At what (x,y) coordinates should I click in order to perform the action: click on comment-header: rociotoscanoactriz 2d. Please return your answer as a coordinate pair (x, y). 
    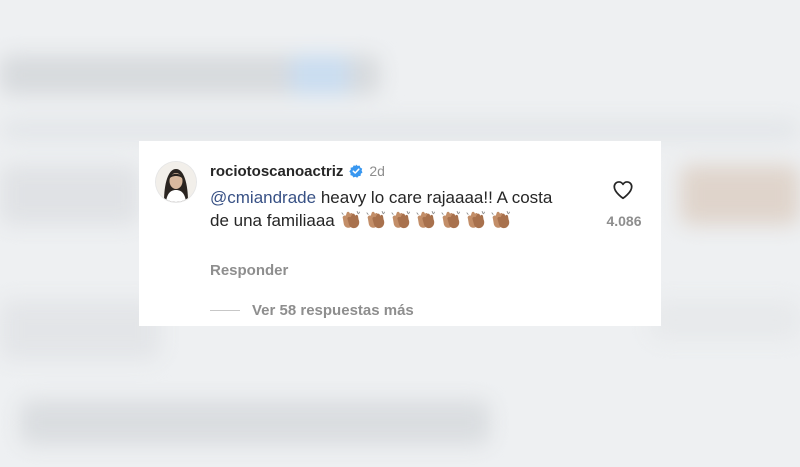
    Looking at the image, I should click on (297, 171).